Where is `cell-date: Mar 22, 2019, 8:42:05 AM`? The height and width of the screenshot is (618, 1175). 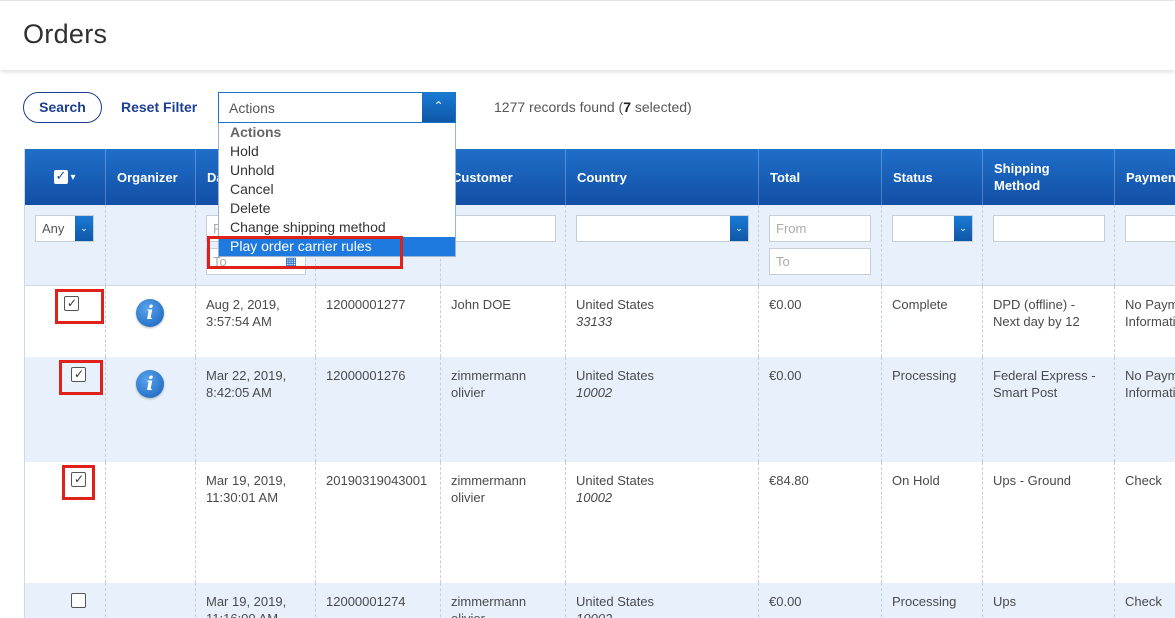 cell-date: Mar 22, 2019, 8:42:05 AM is located at coordinates (256, 409).